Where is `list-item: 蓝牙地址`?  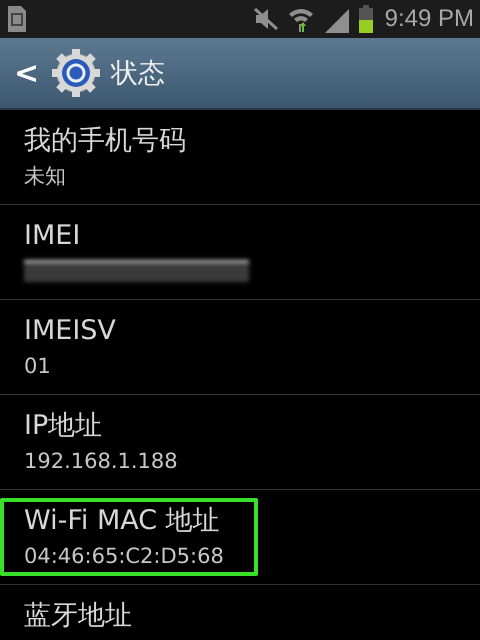
list-item: 蓝牙地址 is located at coordinates (240, 612).